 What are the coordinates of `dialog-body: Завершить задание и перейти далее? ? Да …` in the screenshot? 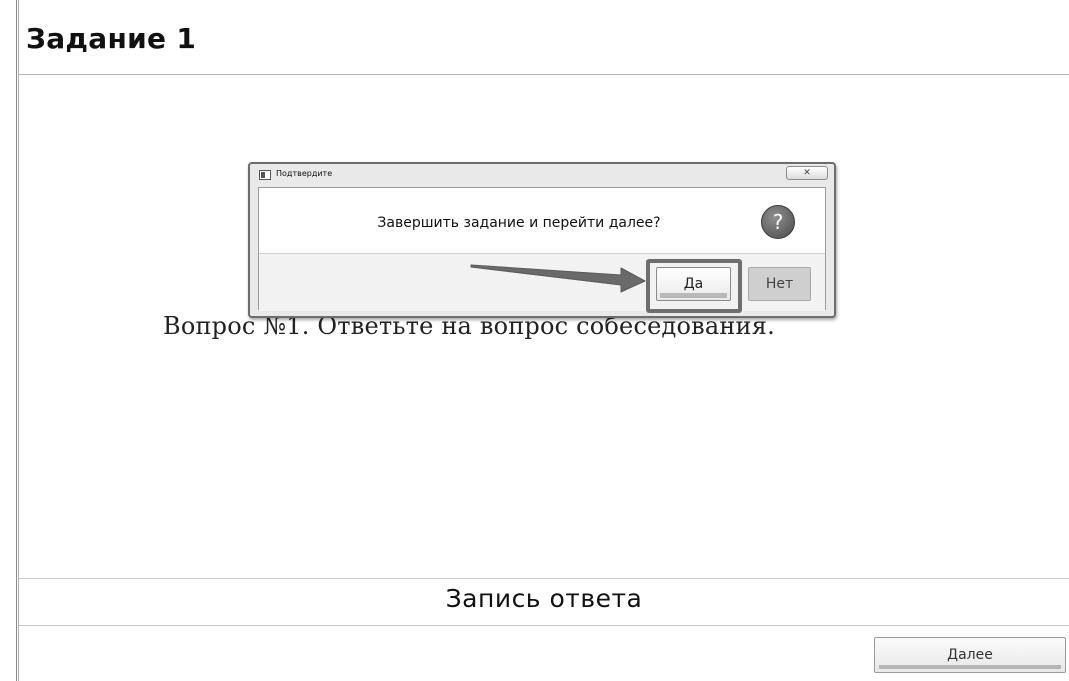 It's located at (542, 250).